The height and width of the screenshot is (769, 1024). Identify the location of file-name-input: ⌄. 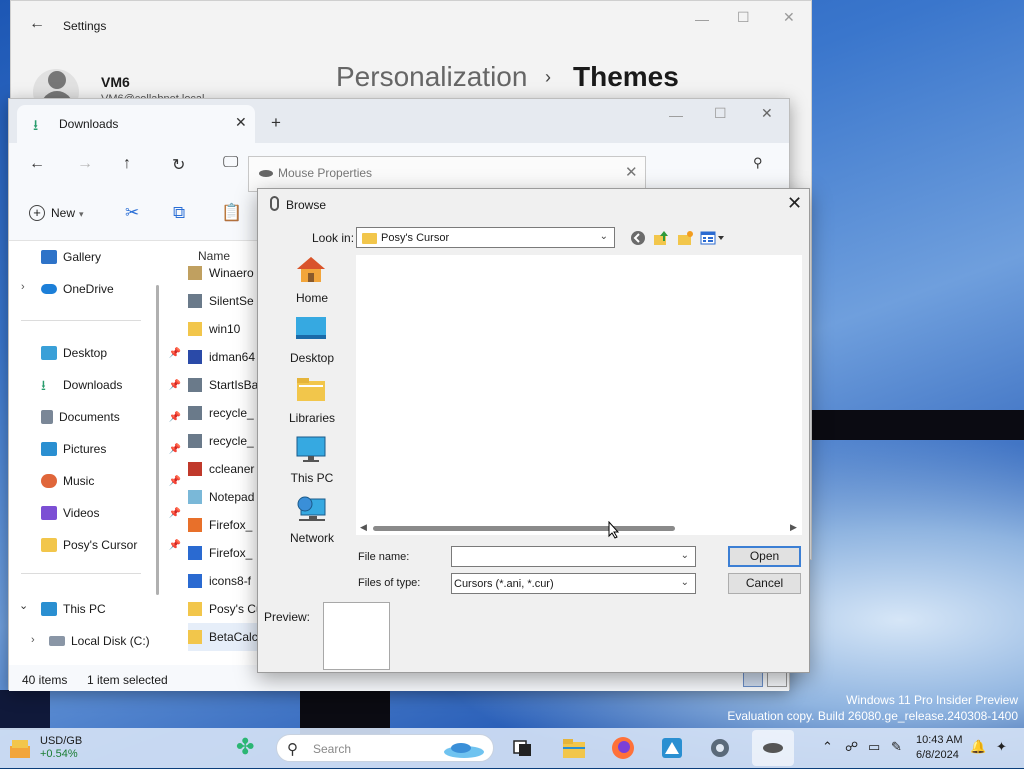
(573, 556).